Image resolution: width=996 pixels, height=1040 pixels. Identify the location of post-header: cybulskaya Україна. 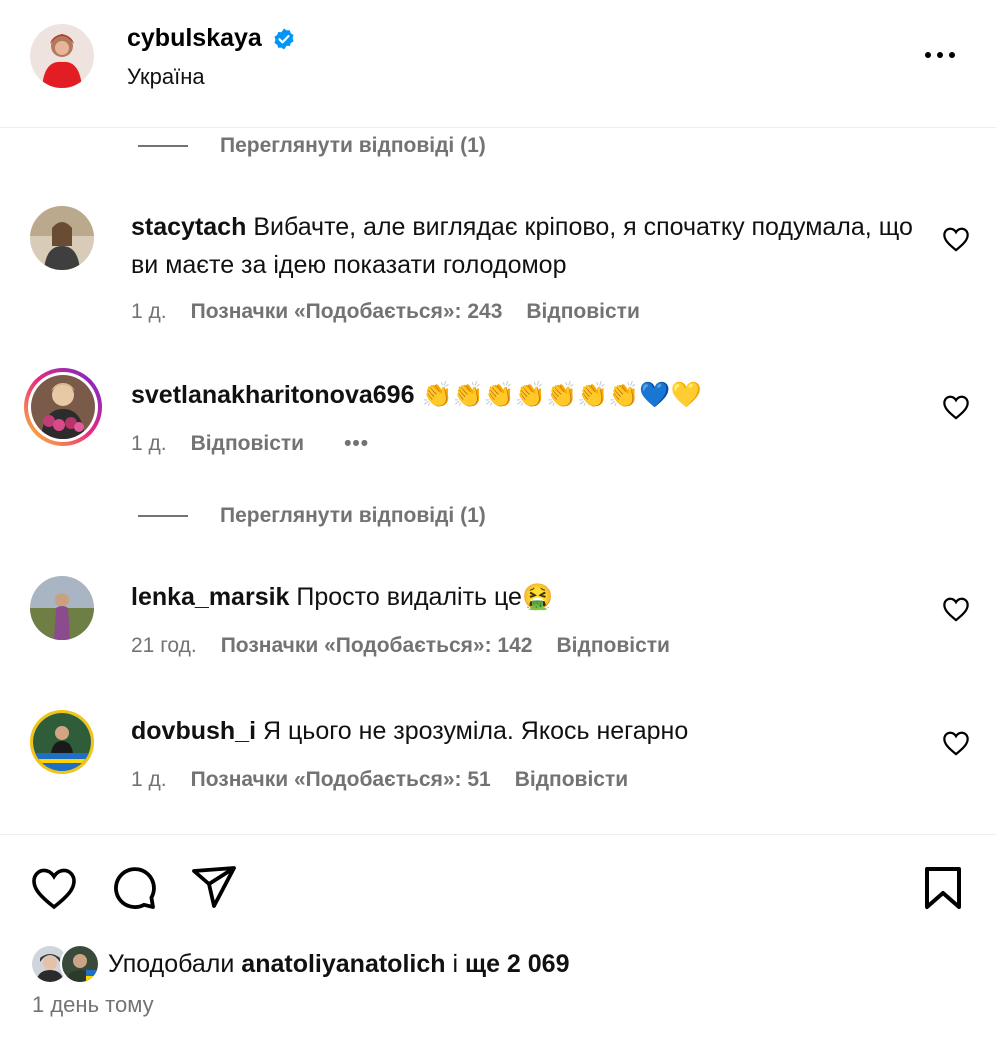
(498, 64).